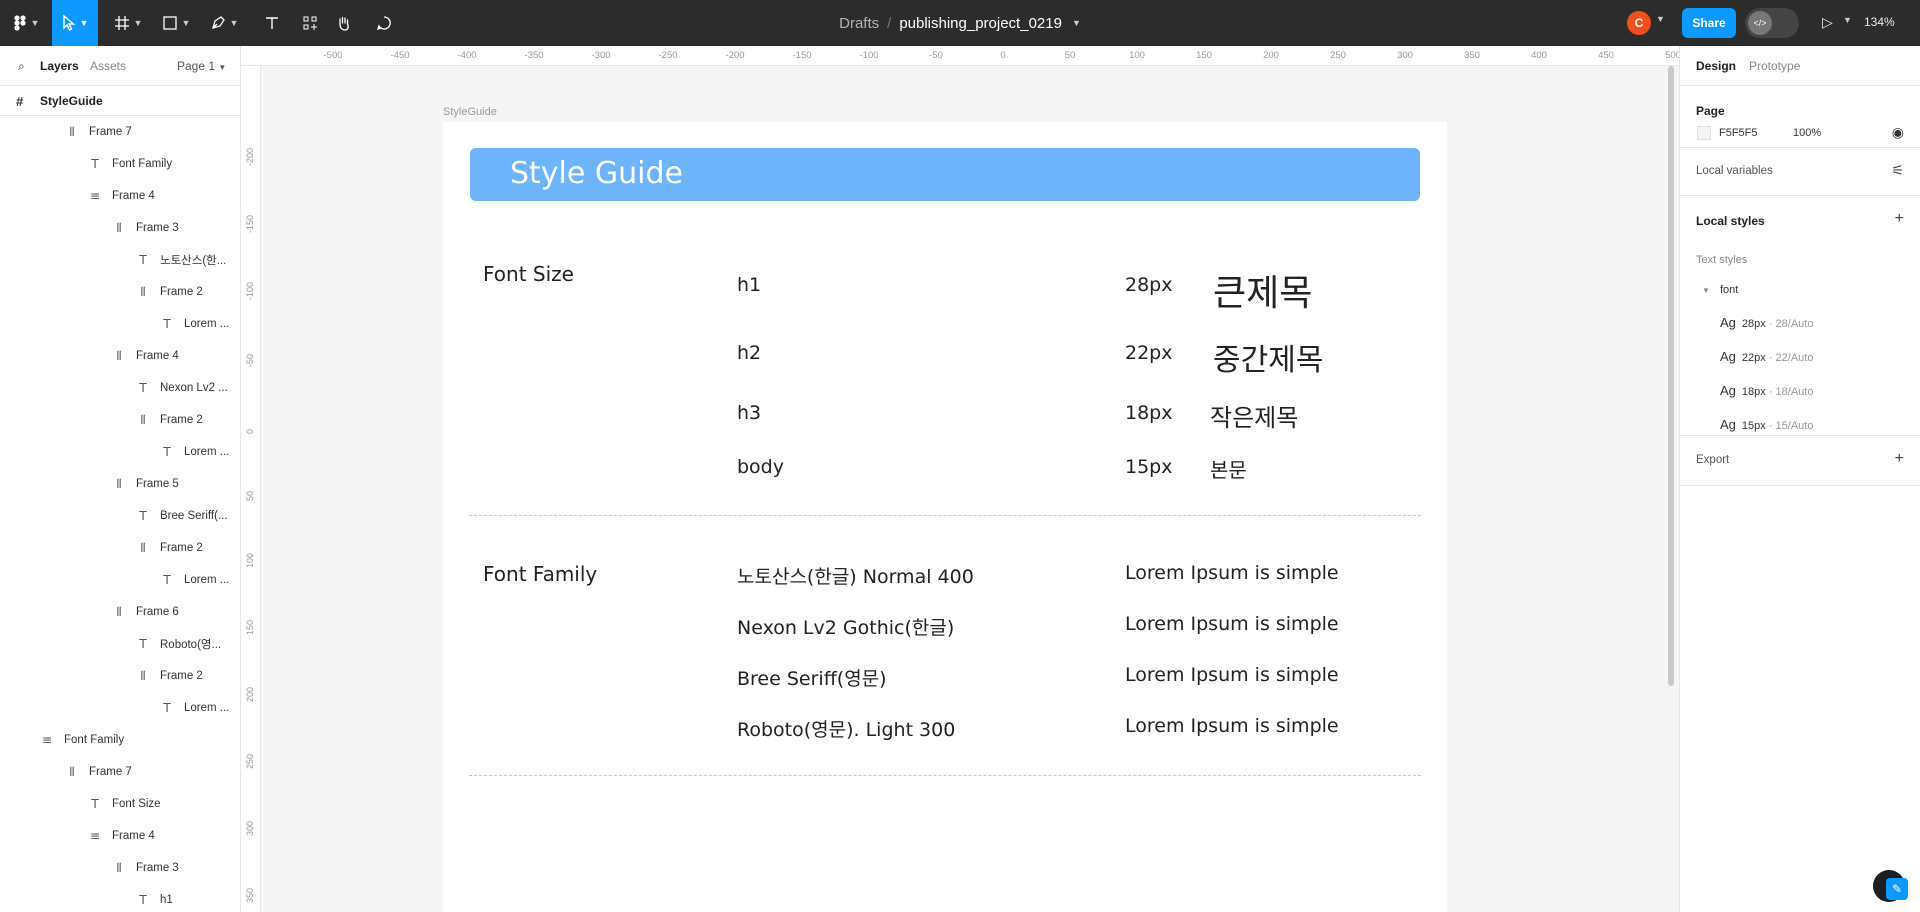  What do you see at coordinates (1766, 424) in the screenshot?
I see `text-style-item: Ag 15px · 15/Auto` at bounding box center [1766, 424].